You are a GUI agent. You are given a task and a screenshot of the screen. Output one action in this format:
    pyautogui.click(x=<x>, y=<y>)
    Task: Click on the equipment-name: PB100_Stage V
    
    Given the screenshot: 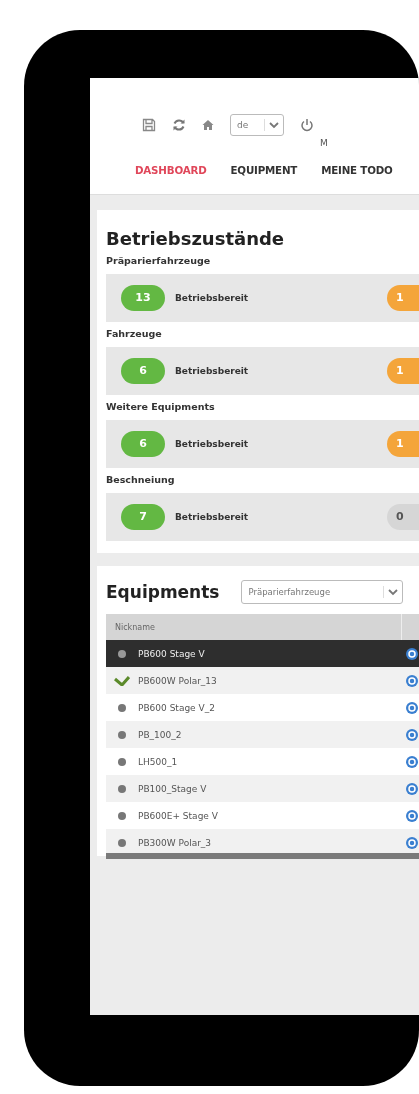 What is the action you would take?
    pyautogui.click(x=172, y=788)
    